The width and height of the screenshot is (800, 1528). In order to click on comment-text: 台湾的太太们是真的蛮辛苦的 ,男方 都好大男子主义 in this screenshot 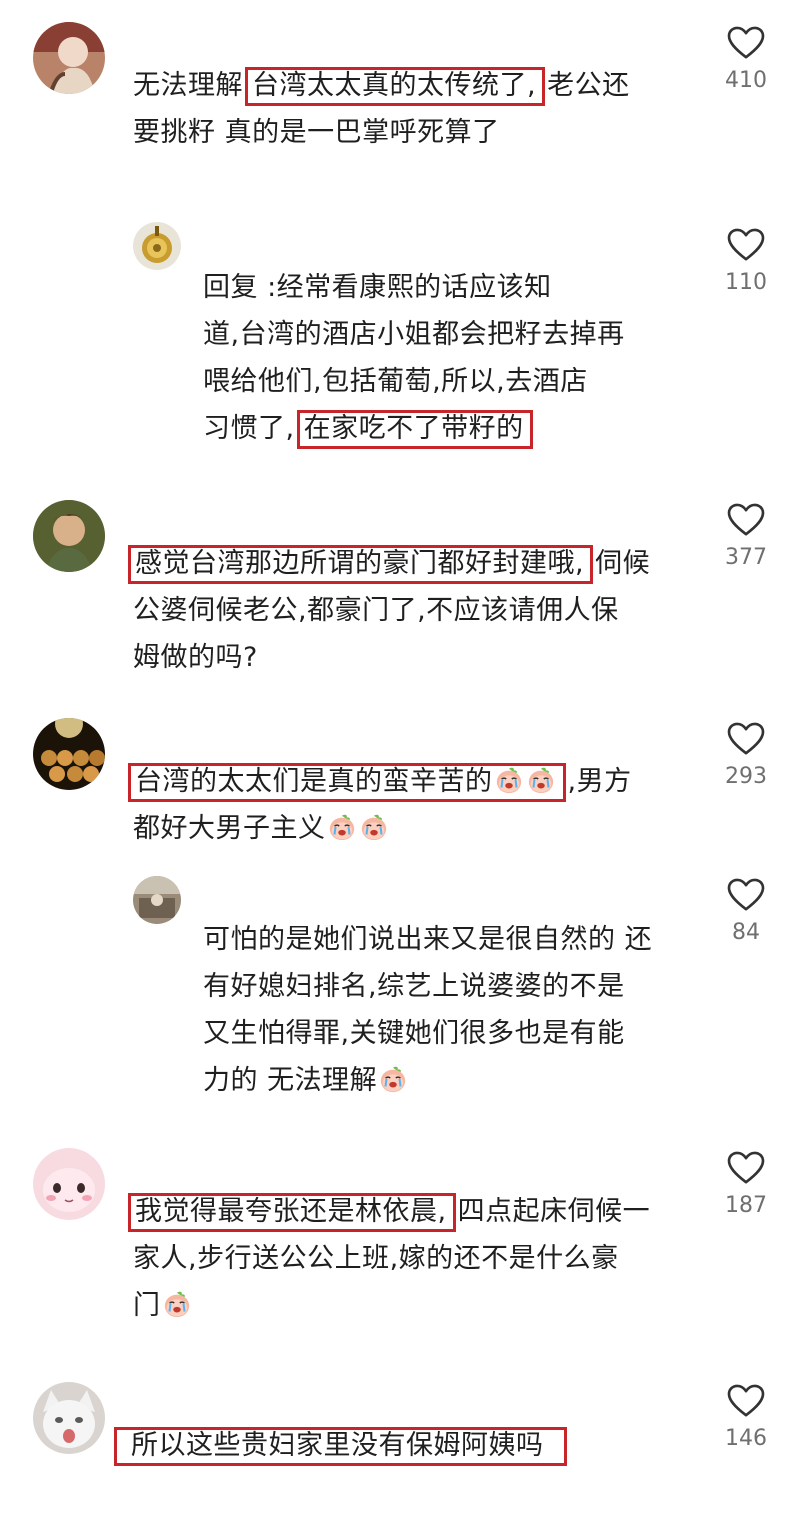, I will do `click(379, 805)`.